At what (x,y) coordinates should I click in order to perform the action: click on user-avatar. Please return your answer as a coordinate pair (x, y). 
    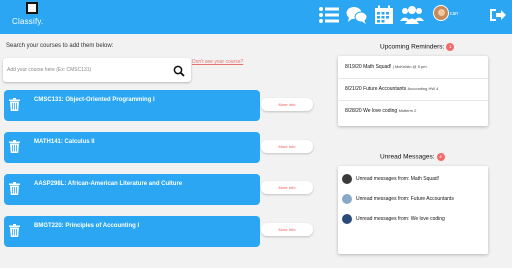
    Looking at the image, I should click on (441, 13).